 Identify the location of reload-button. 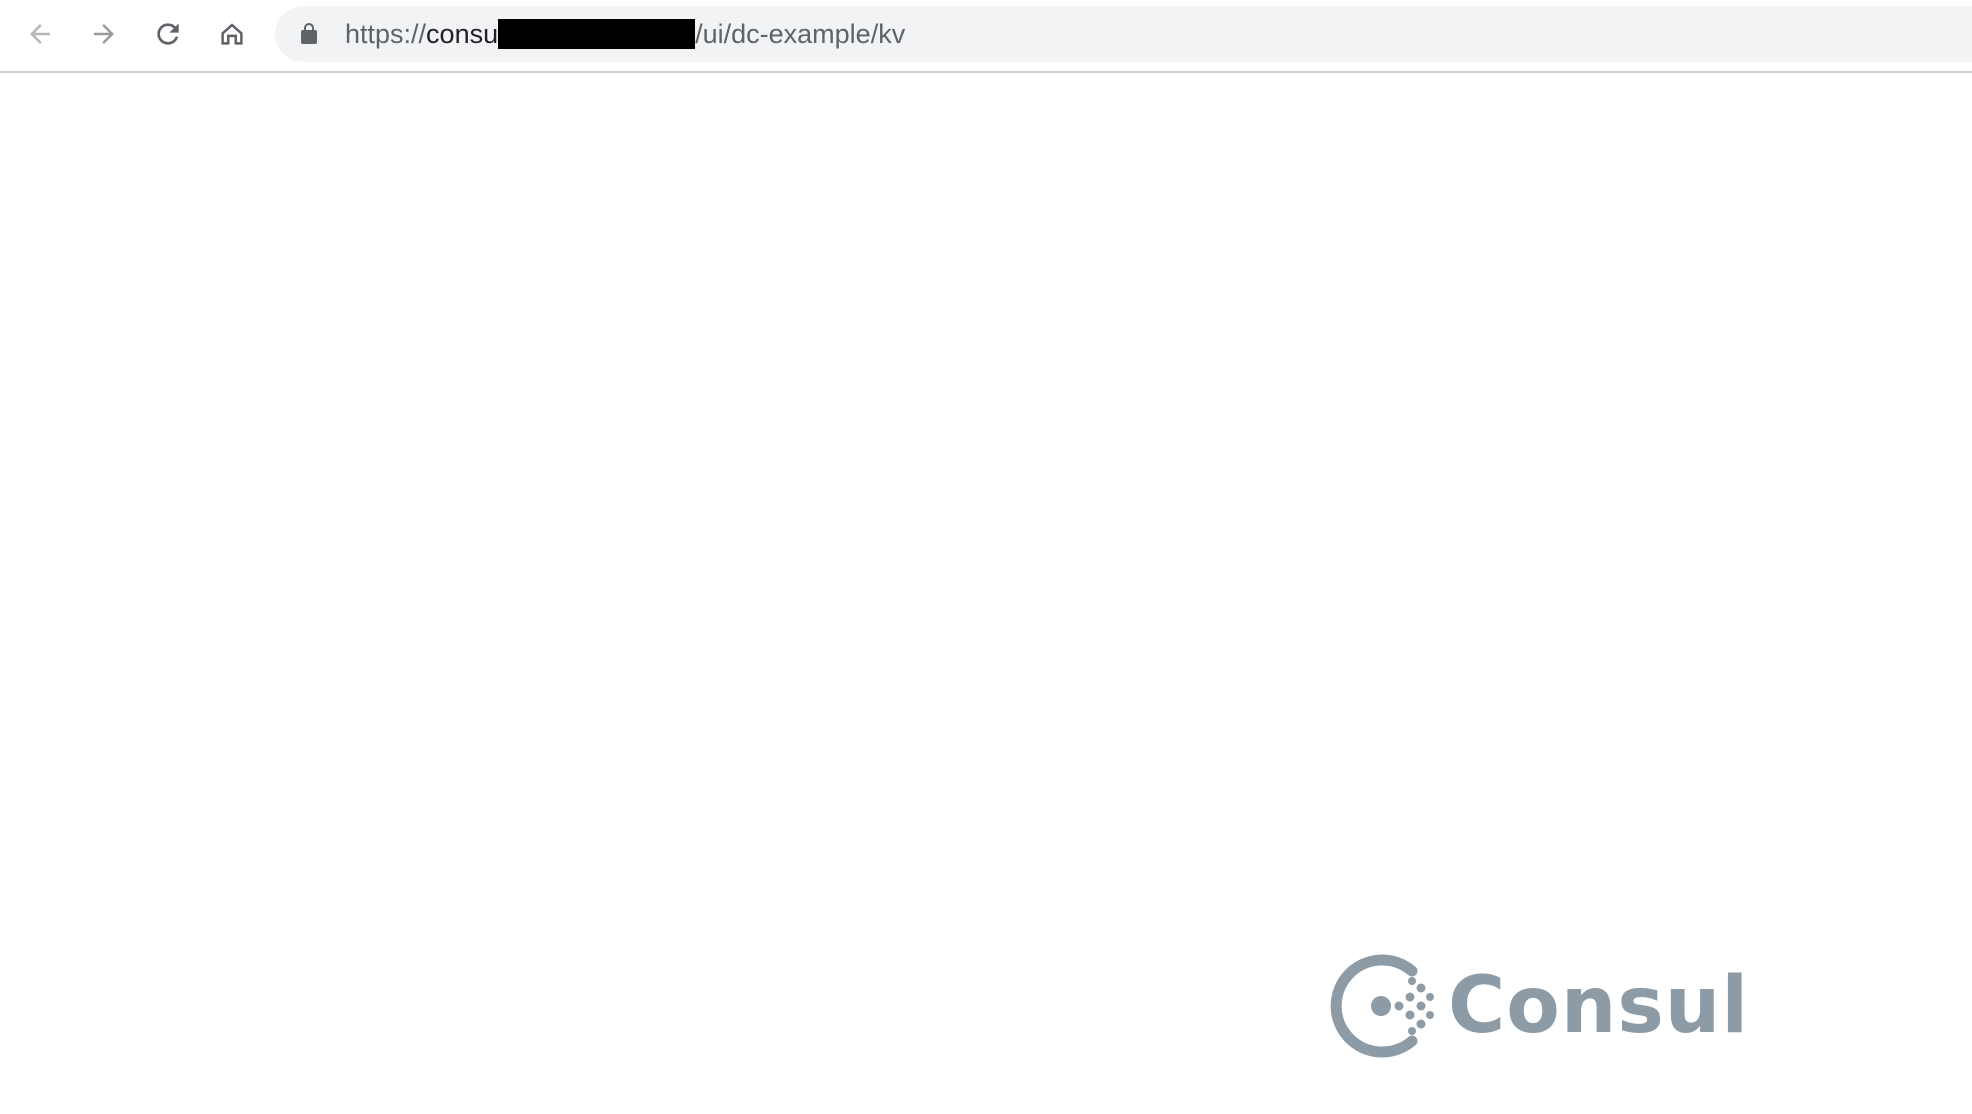
(168, 34).